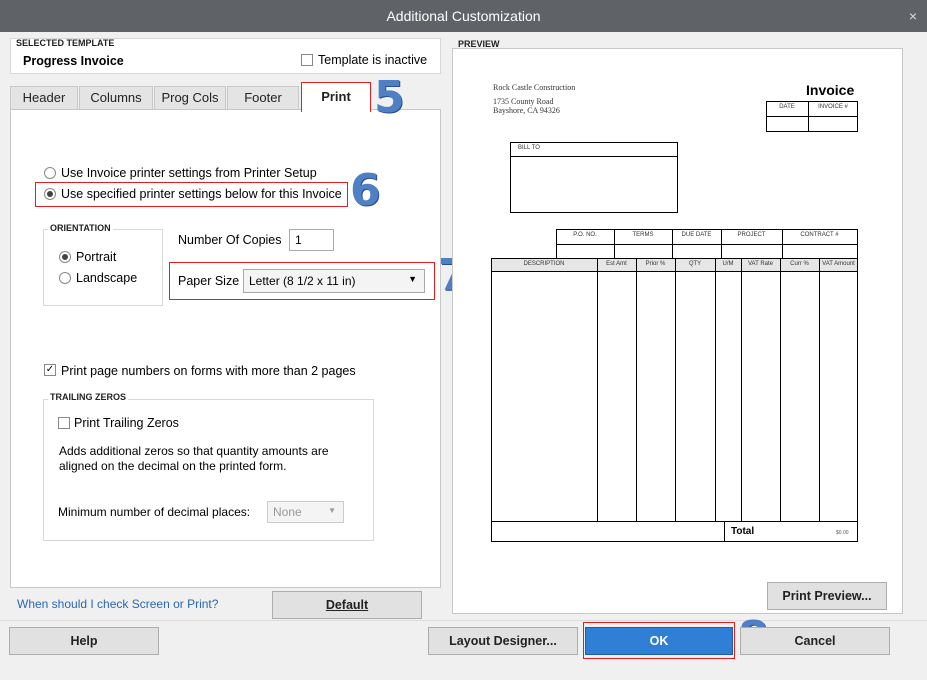 The height and width of the screenshot is (680, 927). What do you see at coordinates (659, 641) in the screenshot?
I see `ok-button: OK` at bounding box center [659, 641].